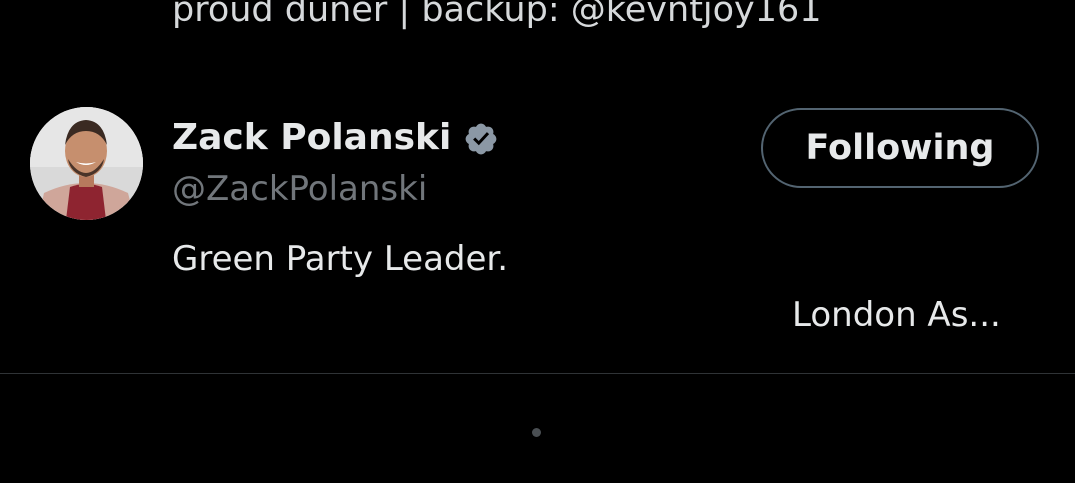  Describe the element at coordinates (299, 189) in the screenshot. I see `user-handle: @ZackPolanski` at that location.